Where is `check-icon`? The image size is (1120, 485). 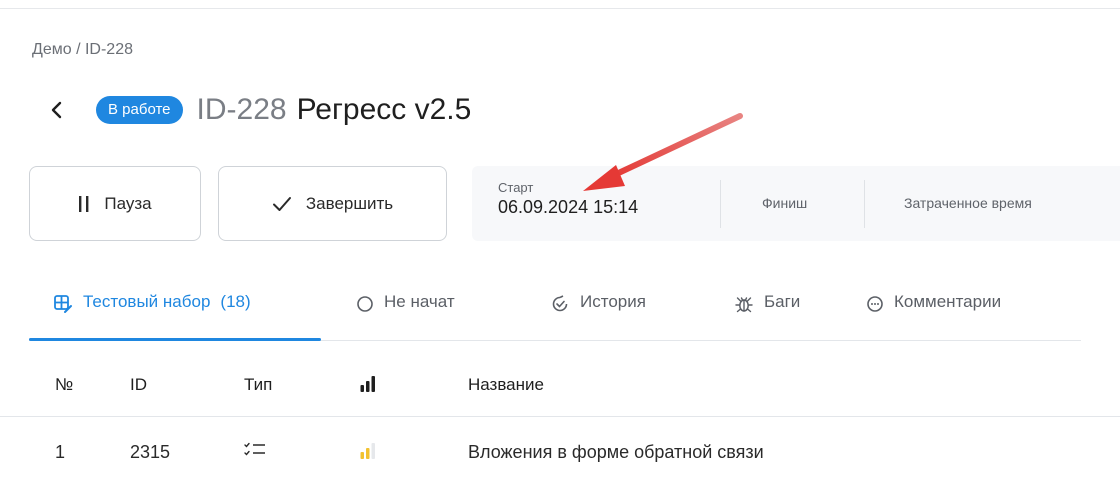
check-icon is located at coordinates (282, 204).